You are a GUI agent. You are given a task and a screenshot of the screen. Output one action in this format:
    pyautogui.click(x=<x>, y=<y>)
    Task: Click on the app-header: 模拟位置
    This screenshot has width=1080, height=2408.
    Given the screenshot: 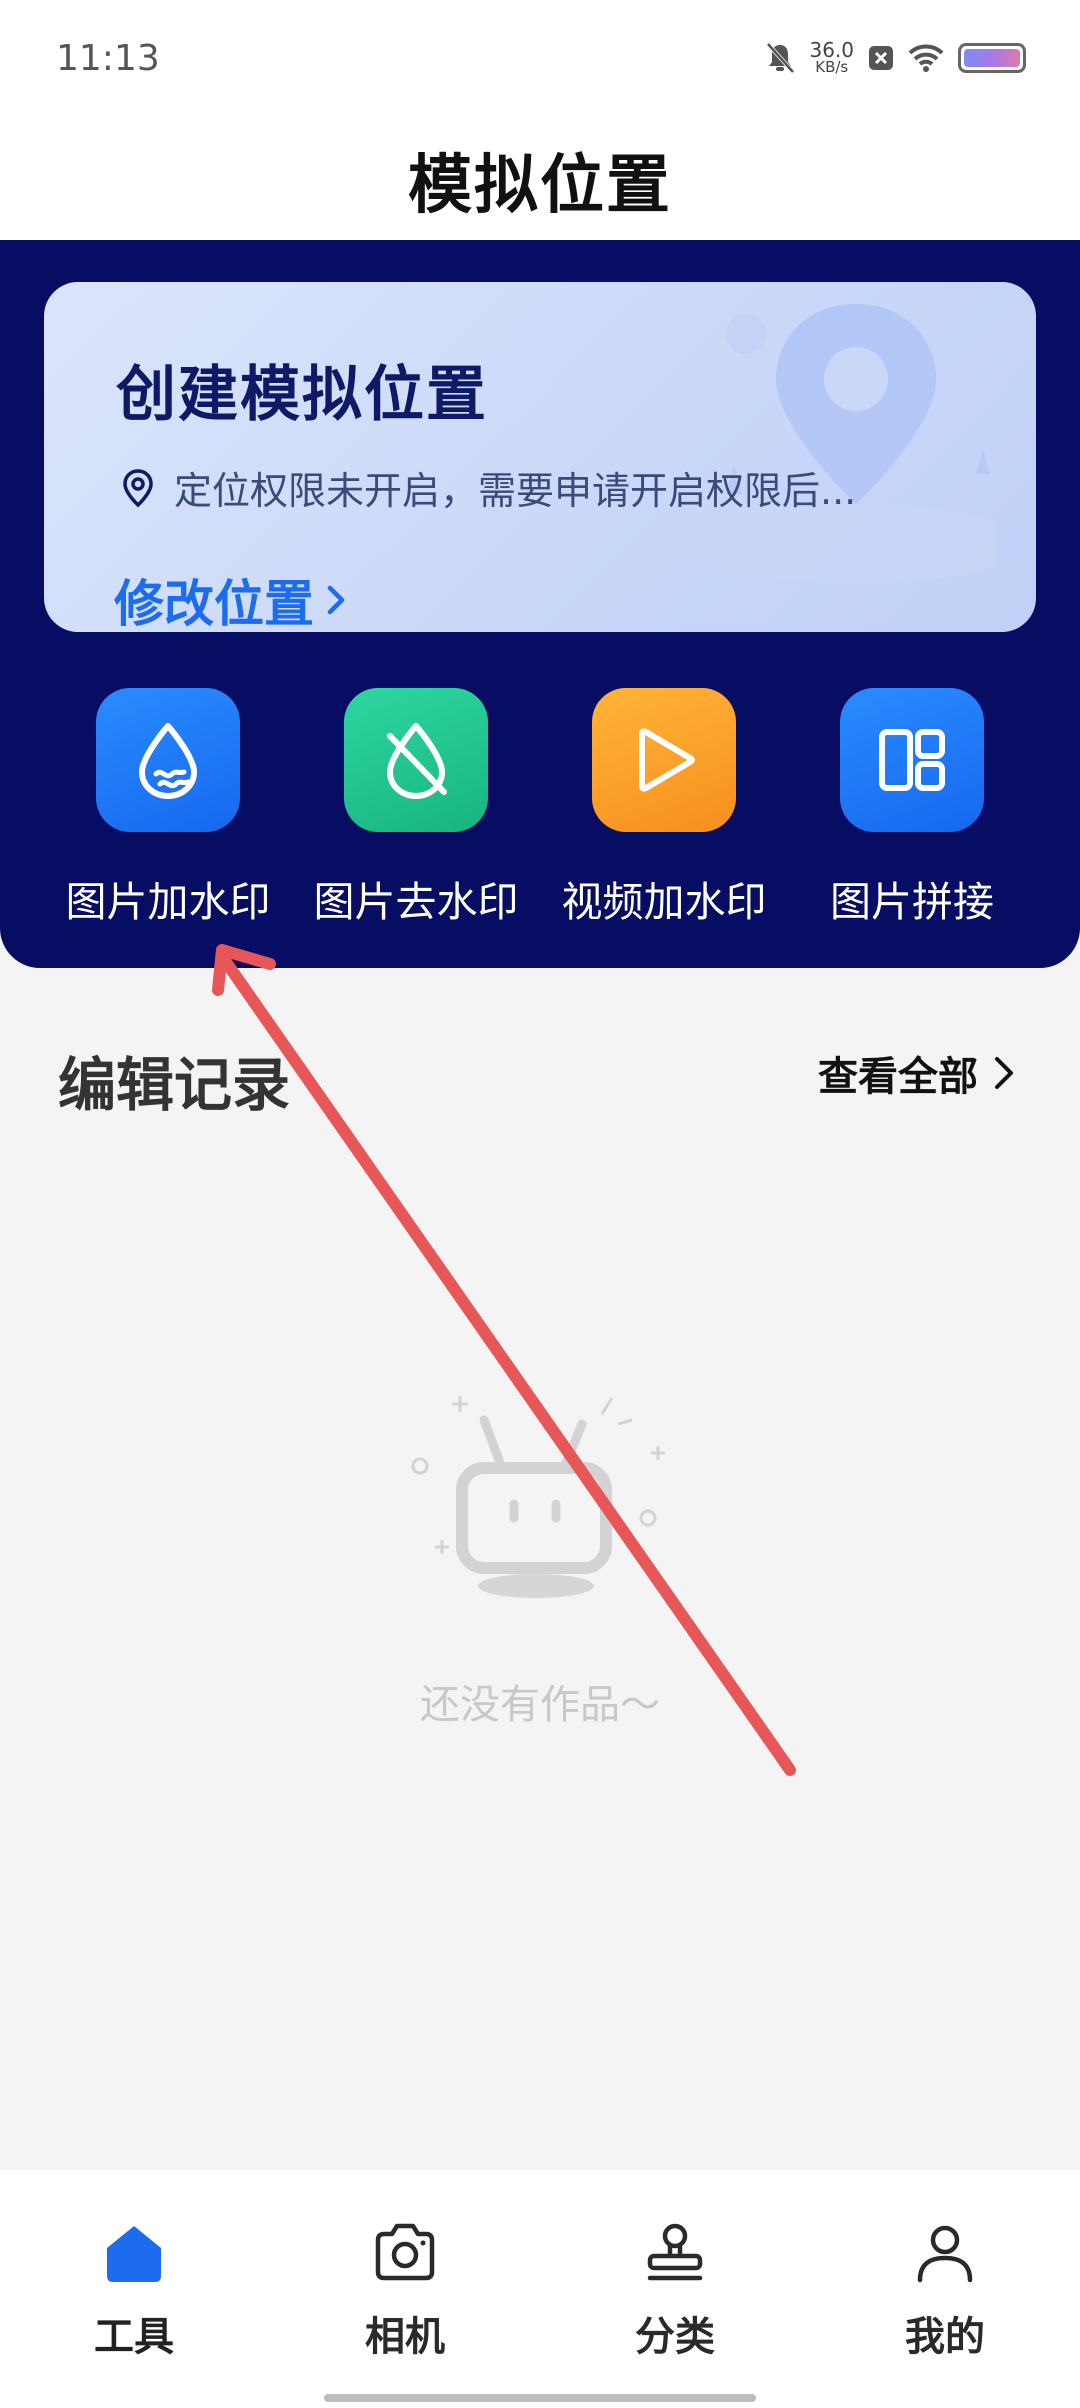 What is the action you would take?
    pyautogui.click(x=540, y=180)
    